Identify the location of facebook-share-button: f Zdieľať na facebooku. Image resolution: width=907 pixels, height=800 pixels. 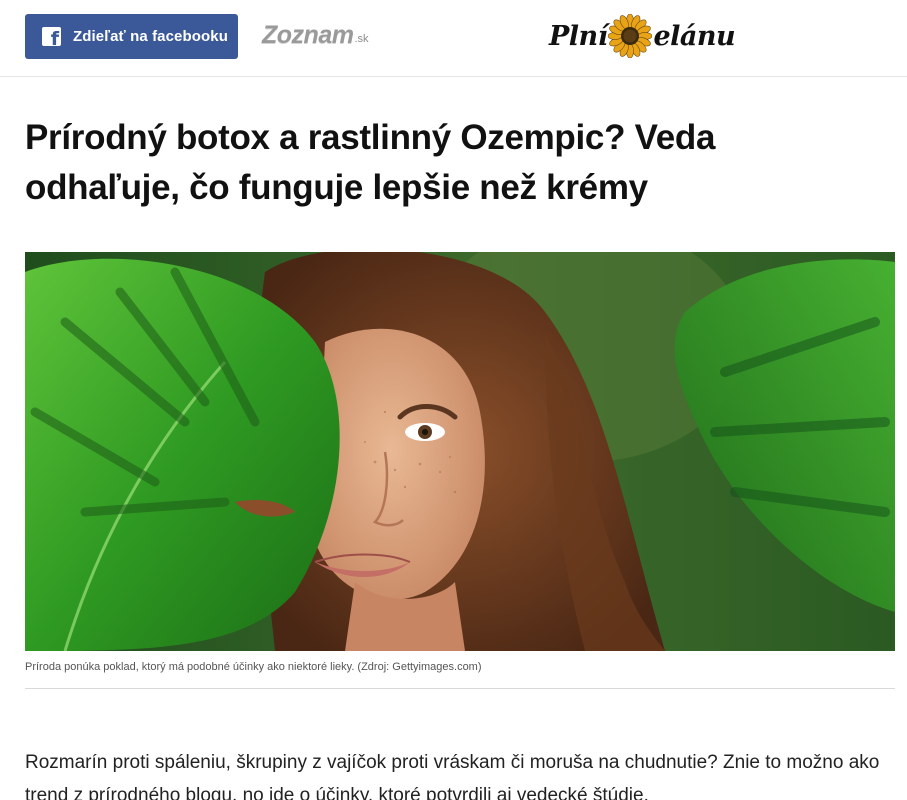
(131, 36).